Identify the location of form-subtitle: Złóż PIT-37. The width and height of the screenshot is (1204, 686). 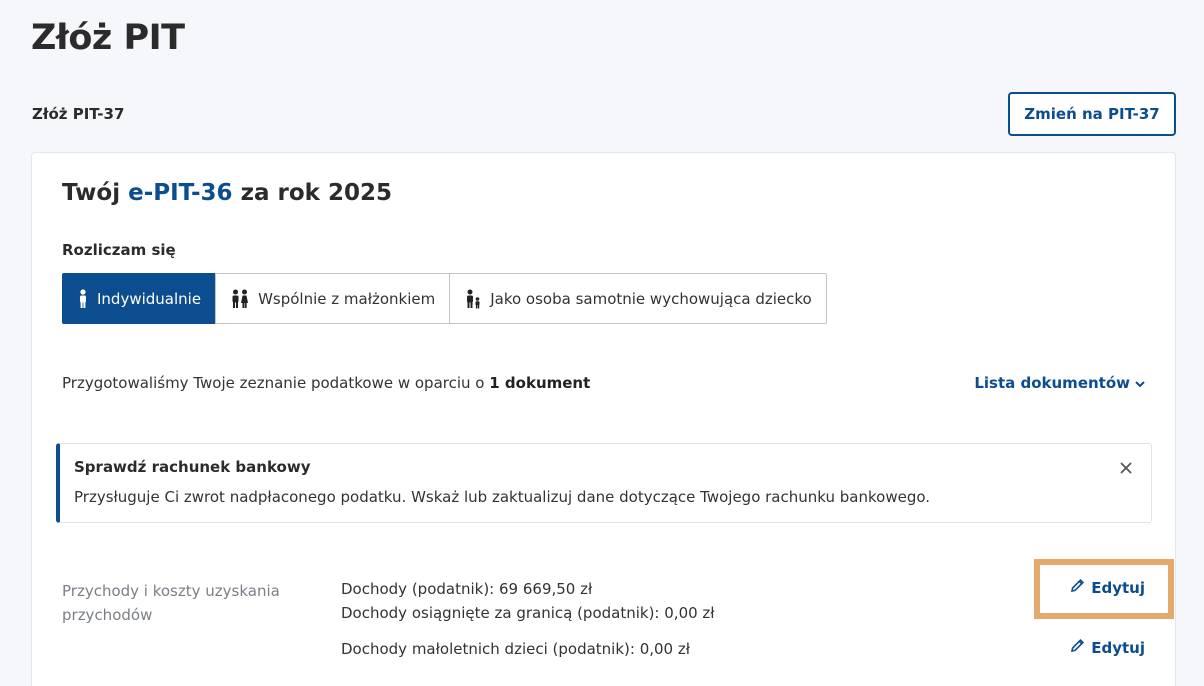
(78, 114).